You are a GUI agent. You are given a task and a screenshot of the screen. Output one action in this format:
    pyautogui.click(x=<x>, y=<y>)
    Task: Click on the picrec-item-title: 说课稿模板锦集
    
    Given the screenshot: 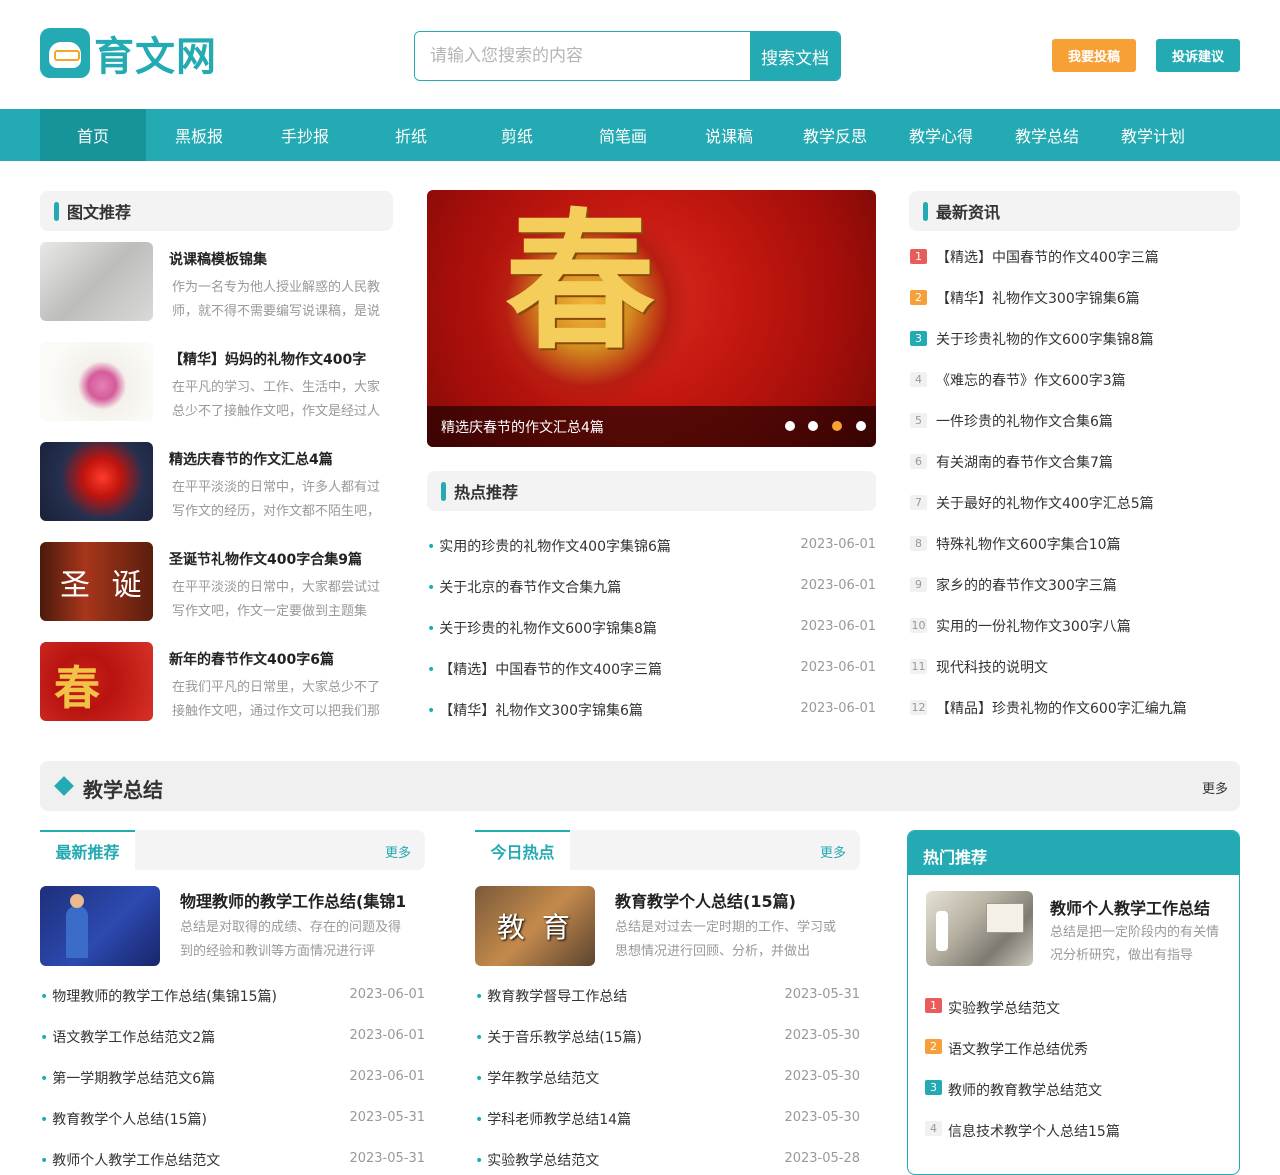 What is the action you would take?
    pyautogui.click(x=281, y=259)
    